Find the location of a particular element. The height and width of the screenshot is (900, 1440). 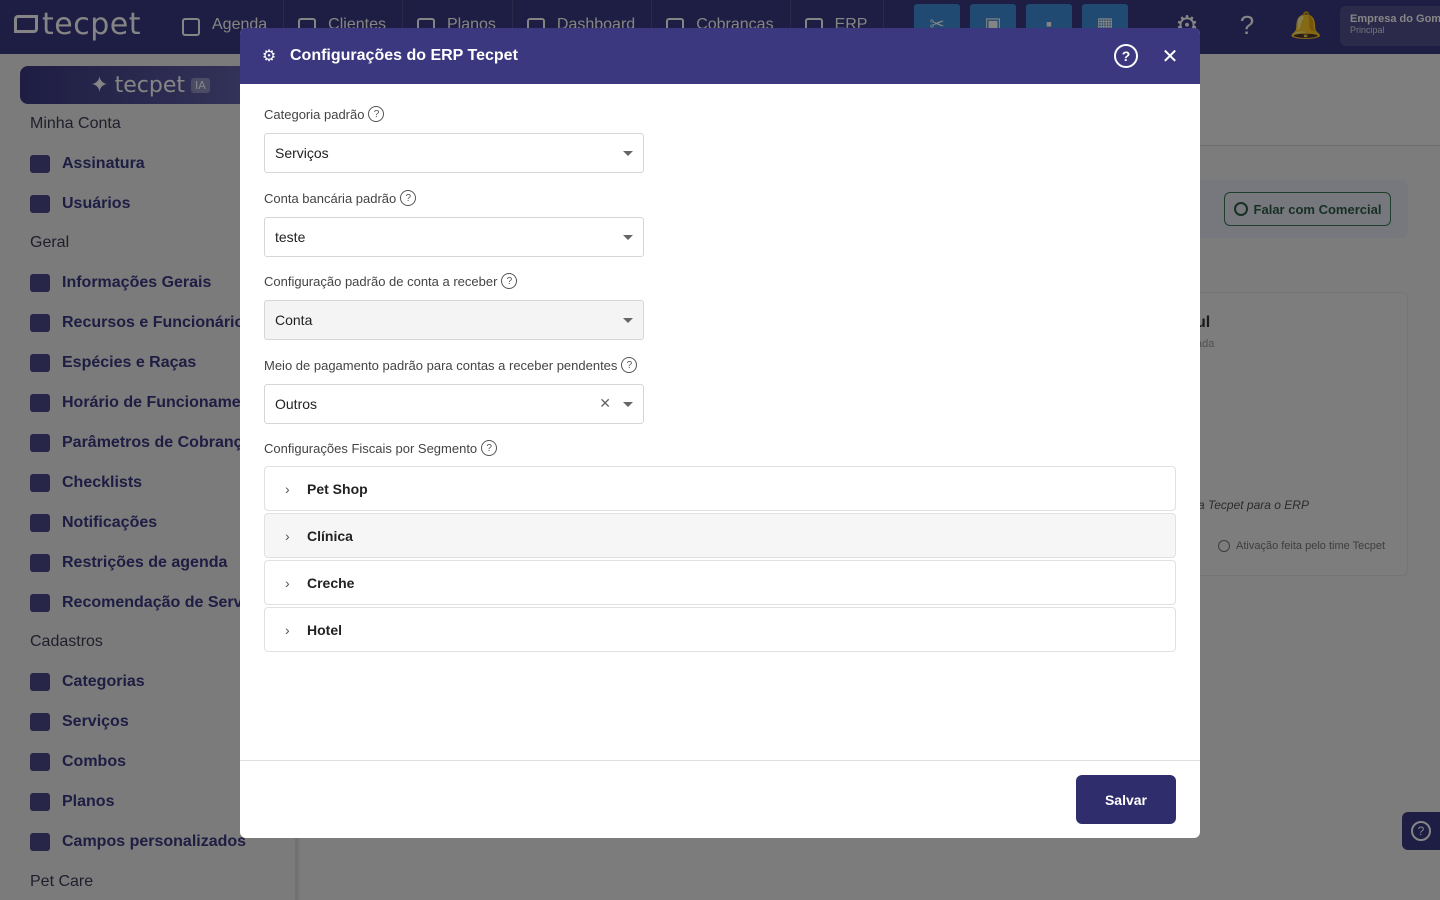

modal-title: Configurações do ERP Tecpet is located at coordinates (404, 55).